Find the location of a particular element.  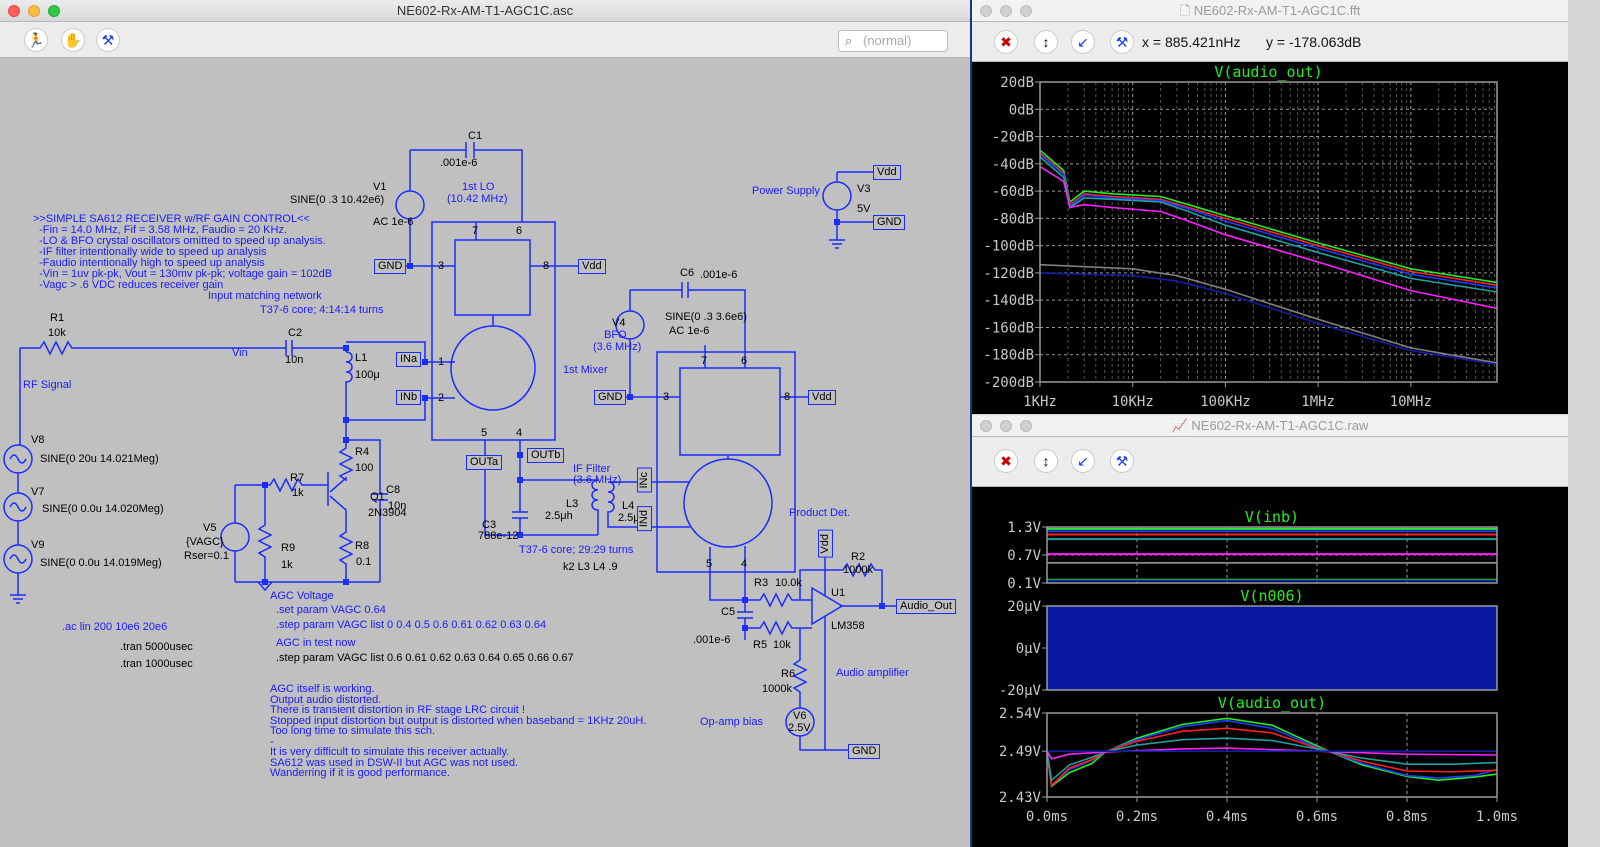

u1-value: LM358 is located at coordinates (848, 626).